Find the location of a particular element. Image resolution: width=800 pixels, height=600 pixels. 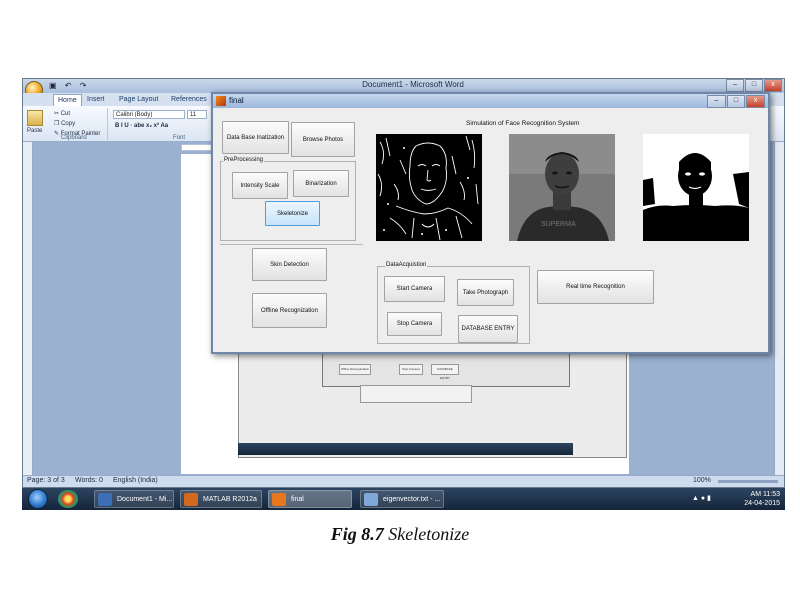

figure-maximize-button: □ is located at coordinates (736, 101).